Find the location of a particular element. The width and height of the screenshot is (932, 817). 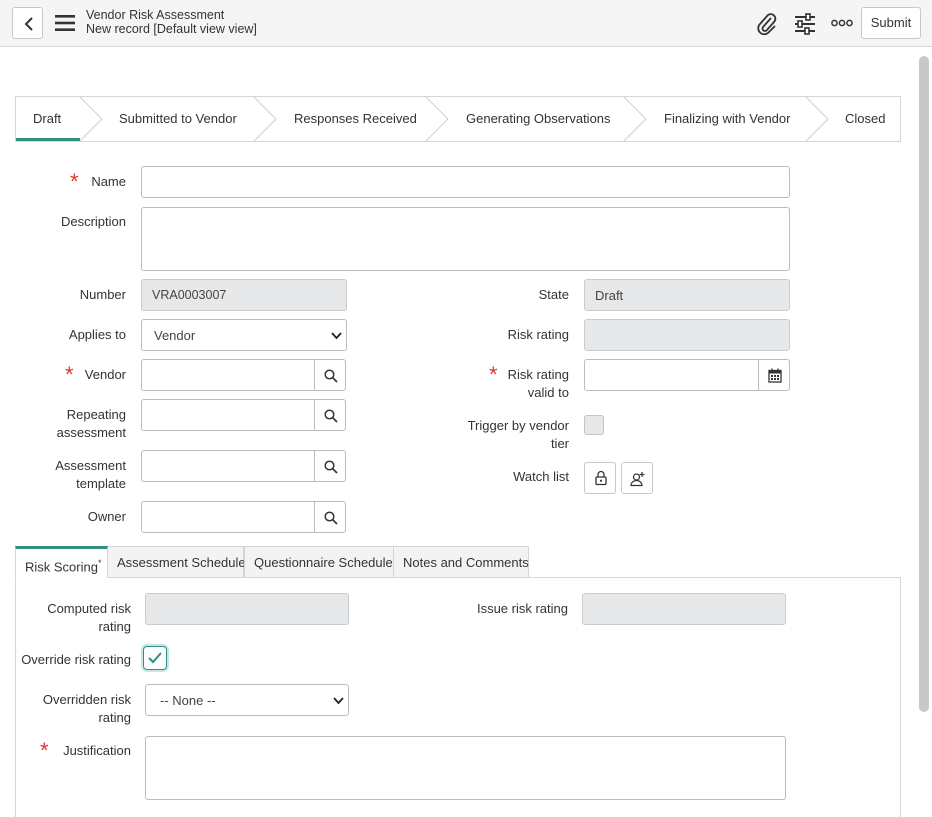

number-field: VRA0003007 is located at coordinates (244, 295).